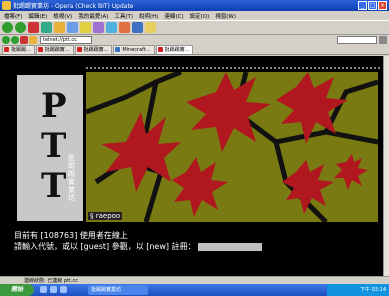  What do you see at coordinates (118, 290) in the screenshot?
I see `taskbar-window-item: 批踢踢實業坊` at bounding box center [118, 290].